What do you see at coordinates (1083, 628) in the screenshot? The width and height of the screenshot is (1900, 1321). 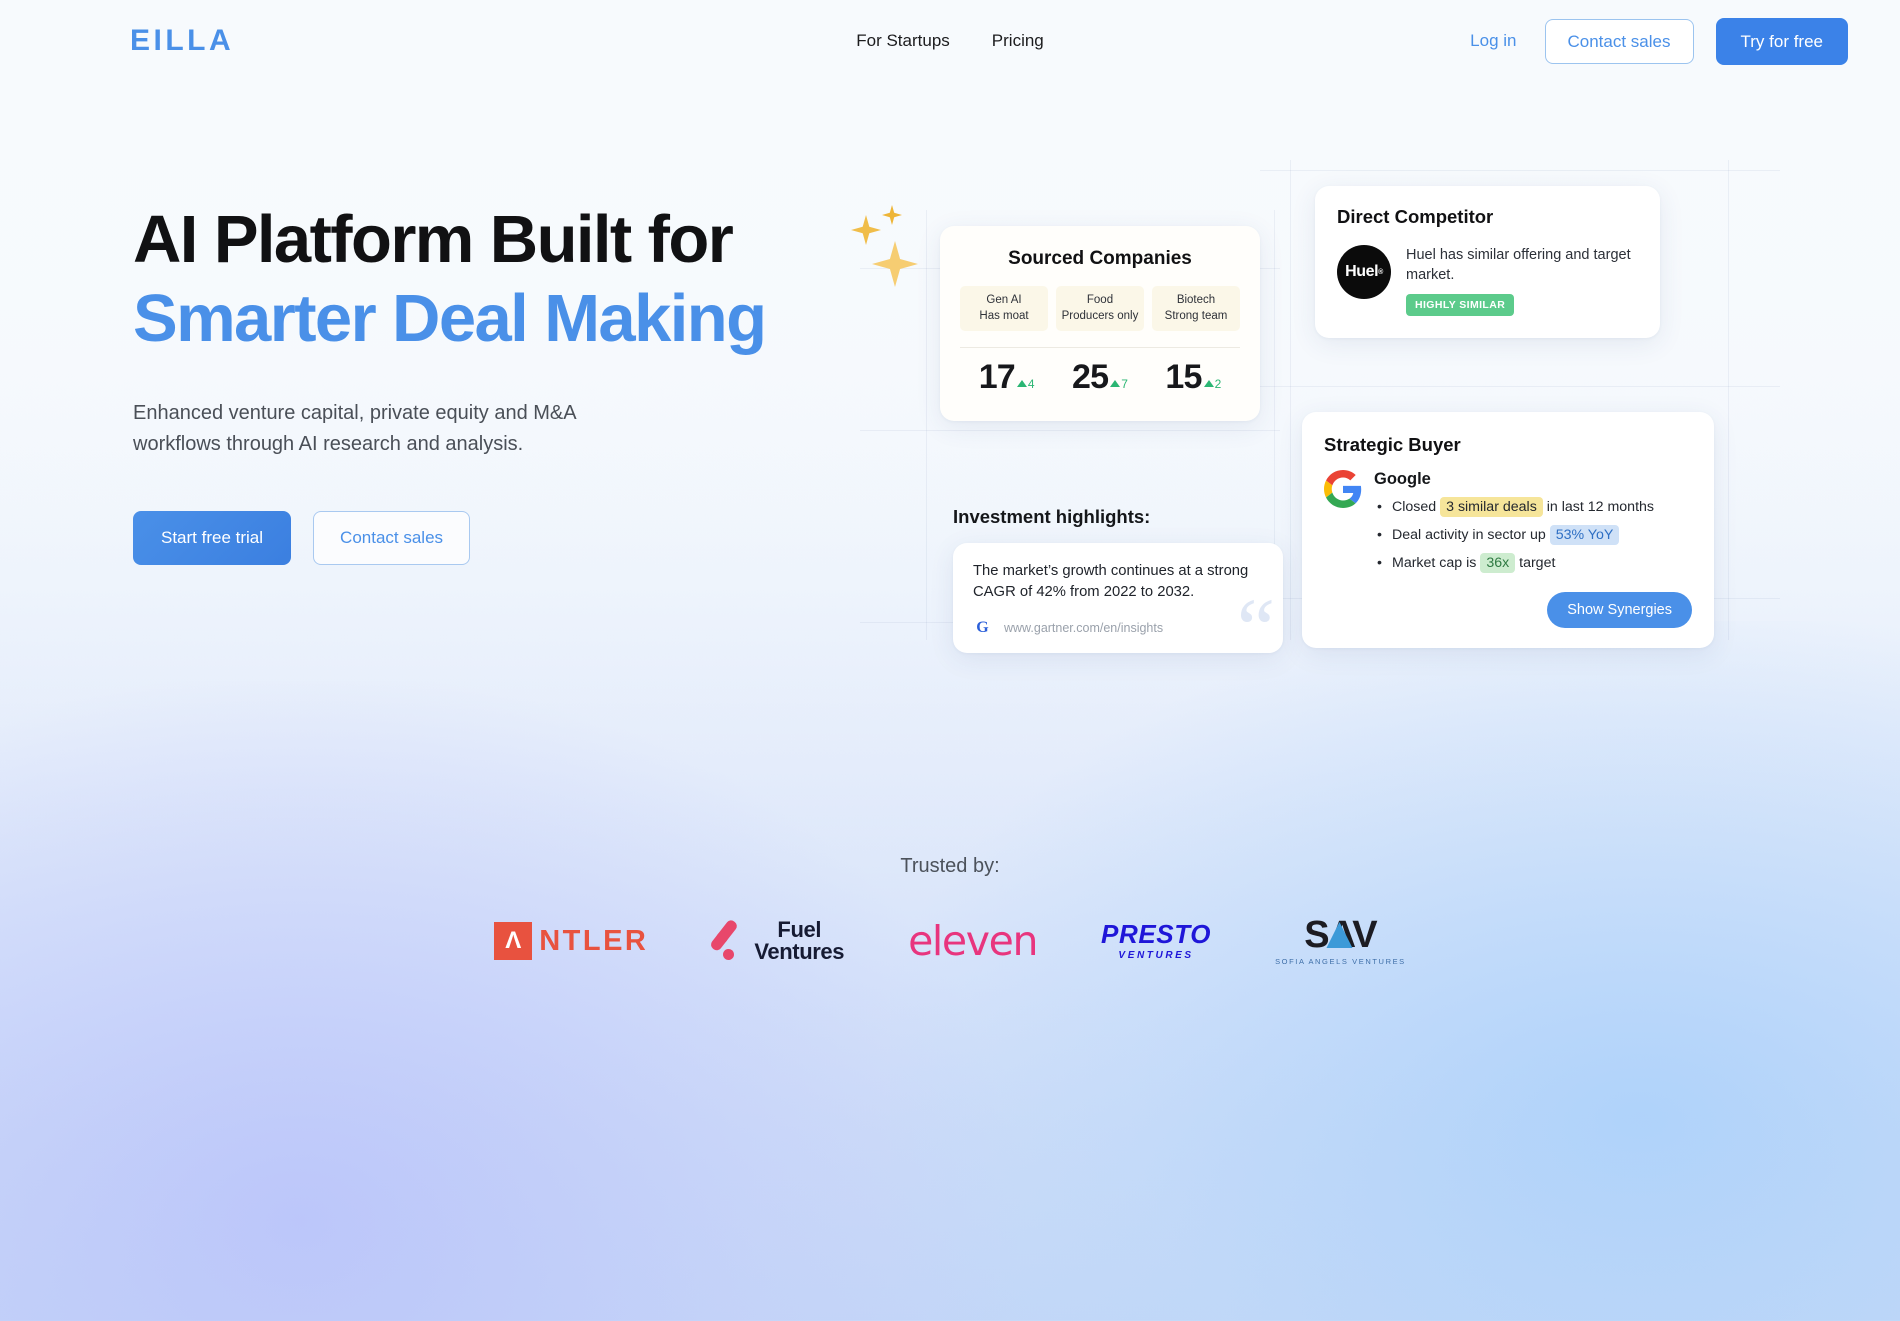 I see `investment-source-url: www.gartner.com/en/insights` at bounding box center [1083, 628].